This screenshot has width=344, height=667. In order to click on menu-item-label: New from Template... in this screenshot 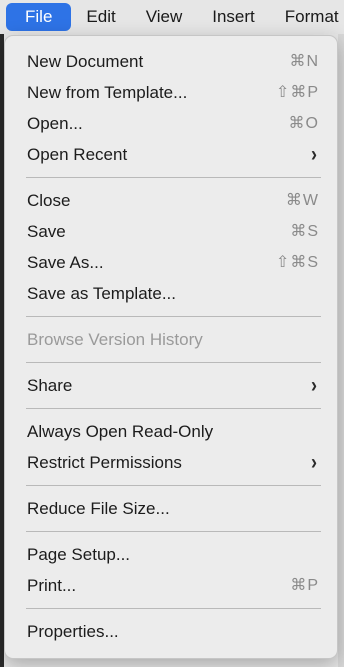, I will do `click(107, 92)`.